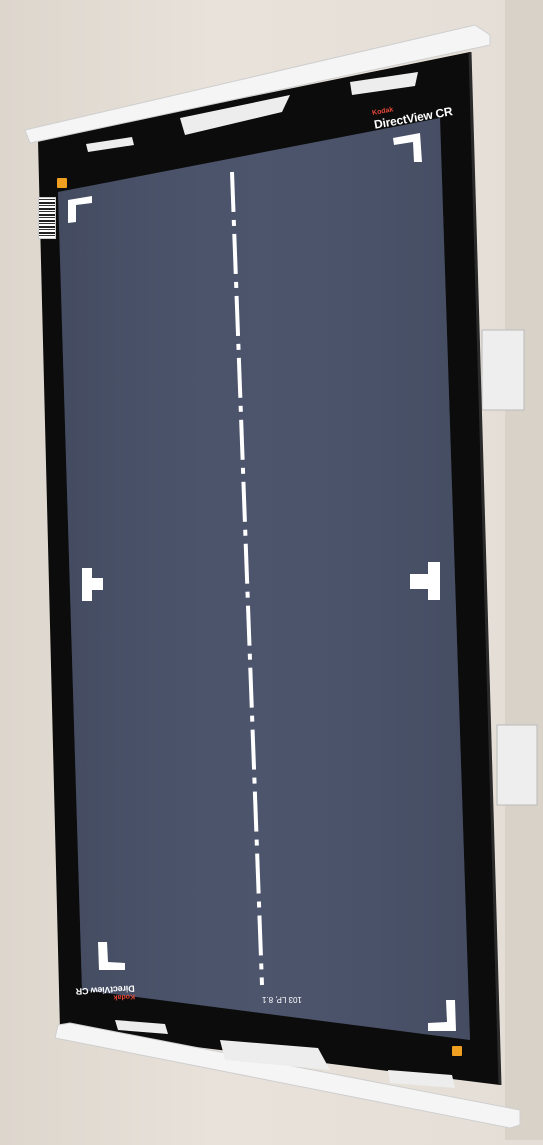 This screenshot has height=1145, width=543. What do you see at coordinates (47, 218) in the screenshot?
I see `barcode-sticker` at bounding box center [47, 218].